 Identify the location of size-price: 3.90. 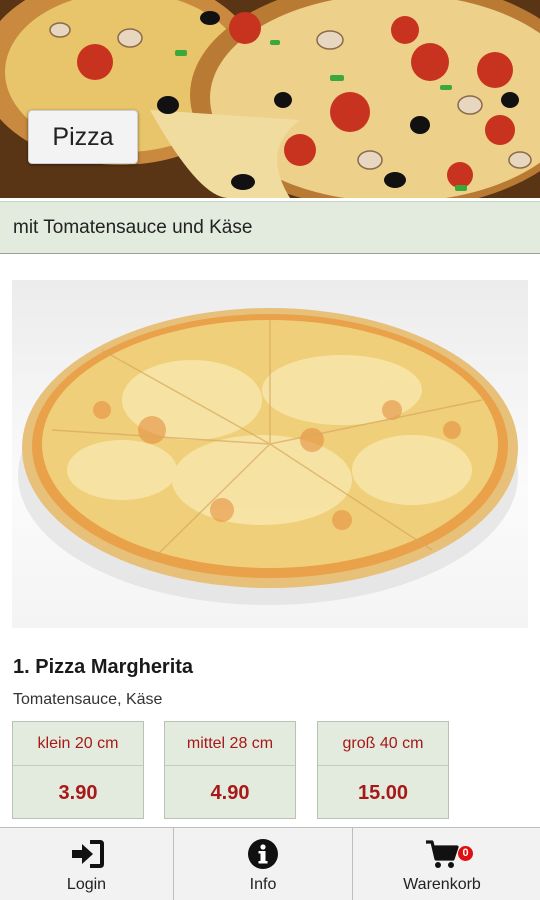
(78, 792).